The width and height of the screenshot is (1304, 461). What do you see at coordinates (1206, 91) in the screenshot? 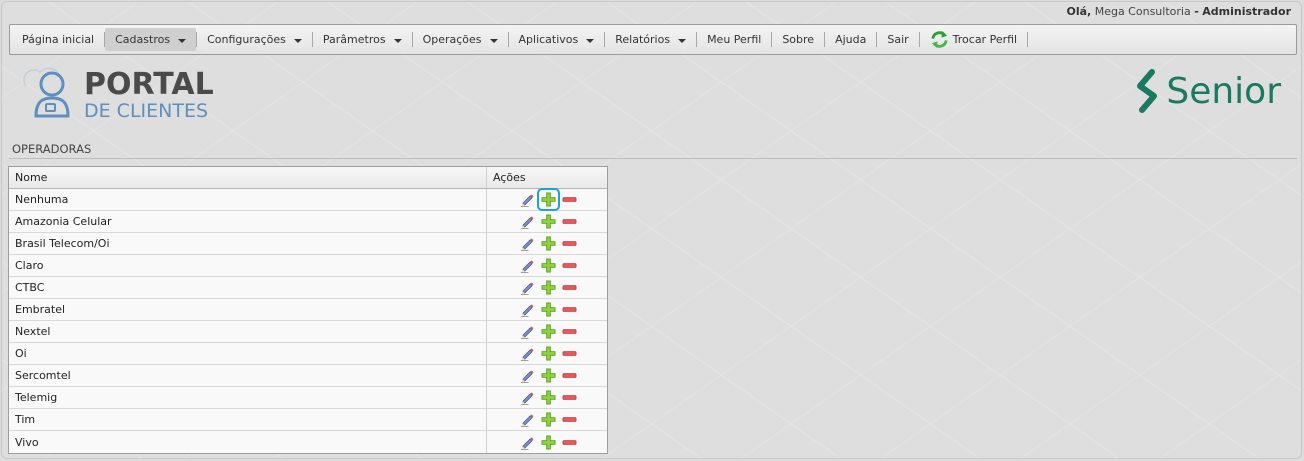
I see `senior-logo: Senior` at bounding box center [1206, 91].